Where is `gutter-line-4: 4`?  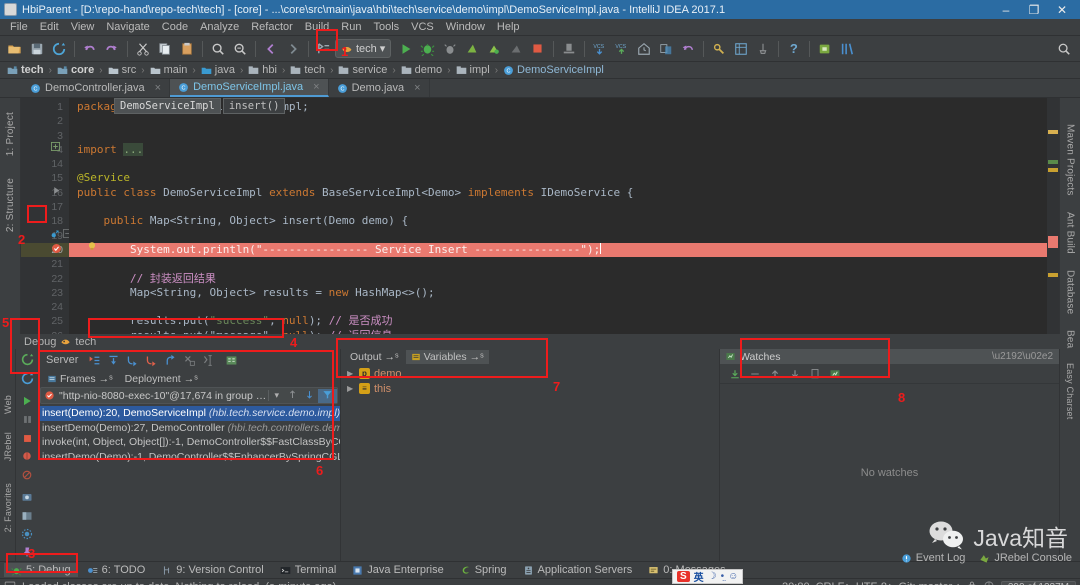 gutter-line-4: 4 is located at coordinates (45, 150).